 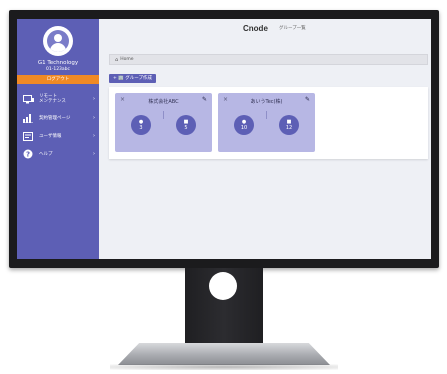 What do you see at coordinates (163, 102) in the screenshot?
I see `group-name: 株式会社ABC` at bounding box center [163, 102].